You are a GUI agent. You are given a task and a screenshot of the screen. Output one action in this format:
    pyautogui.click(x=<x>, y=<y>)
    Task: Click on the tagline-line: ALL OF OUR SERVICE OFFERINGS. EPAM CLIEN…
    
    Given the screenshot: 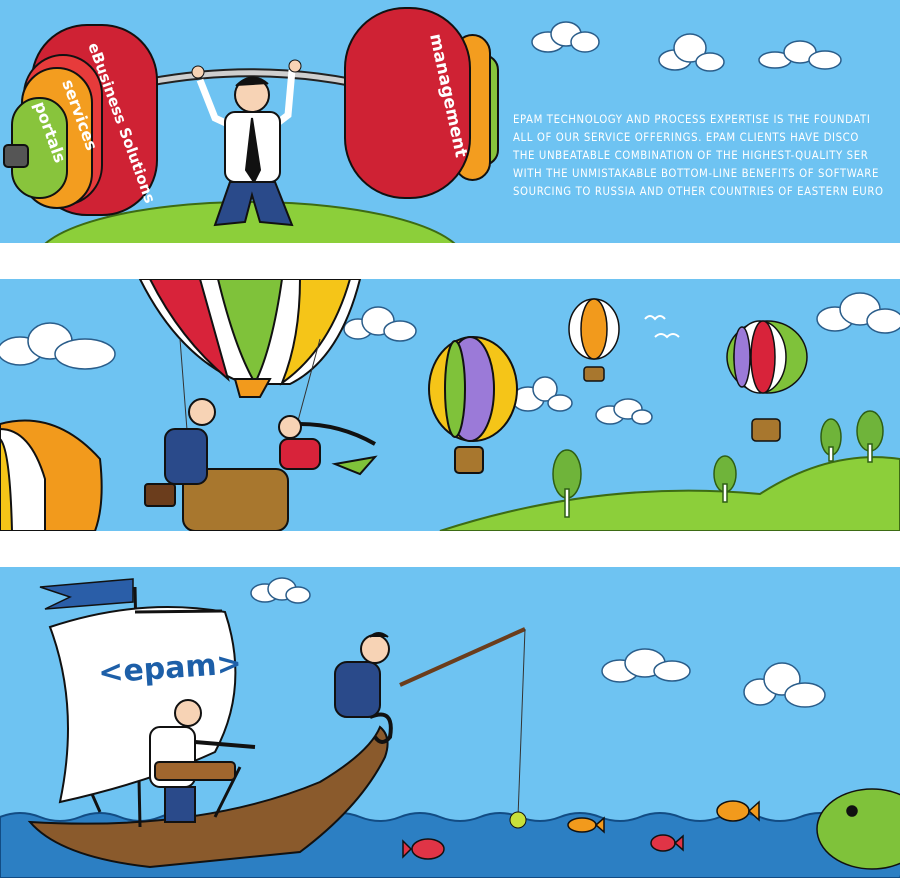 What is the action you would take?
    pyautogui.click(x=686, y=137)
    